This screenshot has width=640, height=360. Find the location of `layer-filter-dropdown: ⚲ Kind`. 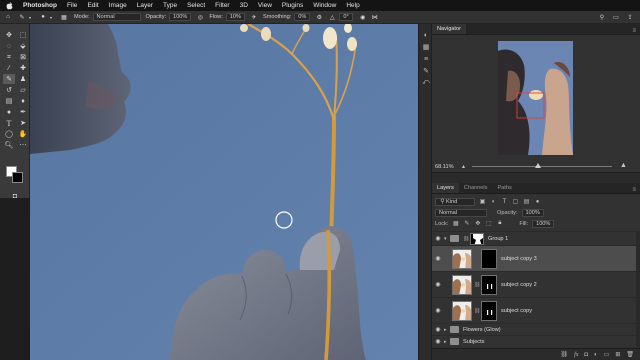

layer-filter-dropdown: ⚲ Kind is located at coordinates (455, 201).